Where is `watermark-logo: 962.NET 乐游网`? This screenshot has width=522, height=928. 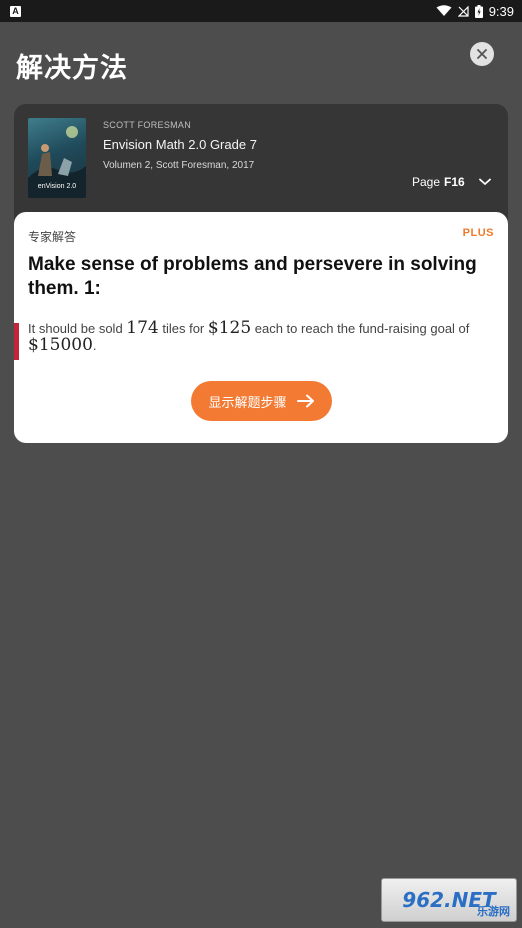
watermark-logo: 962.NET 乐游网 is located at coordinates (449, 900).